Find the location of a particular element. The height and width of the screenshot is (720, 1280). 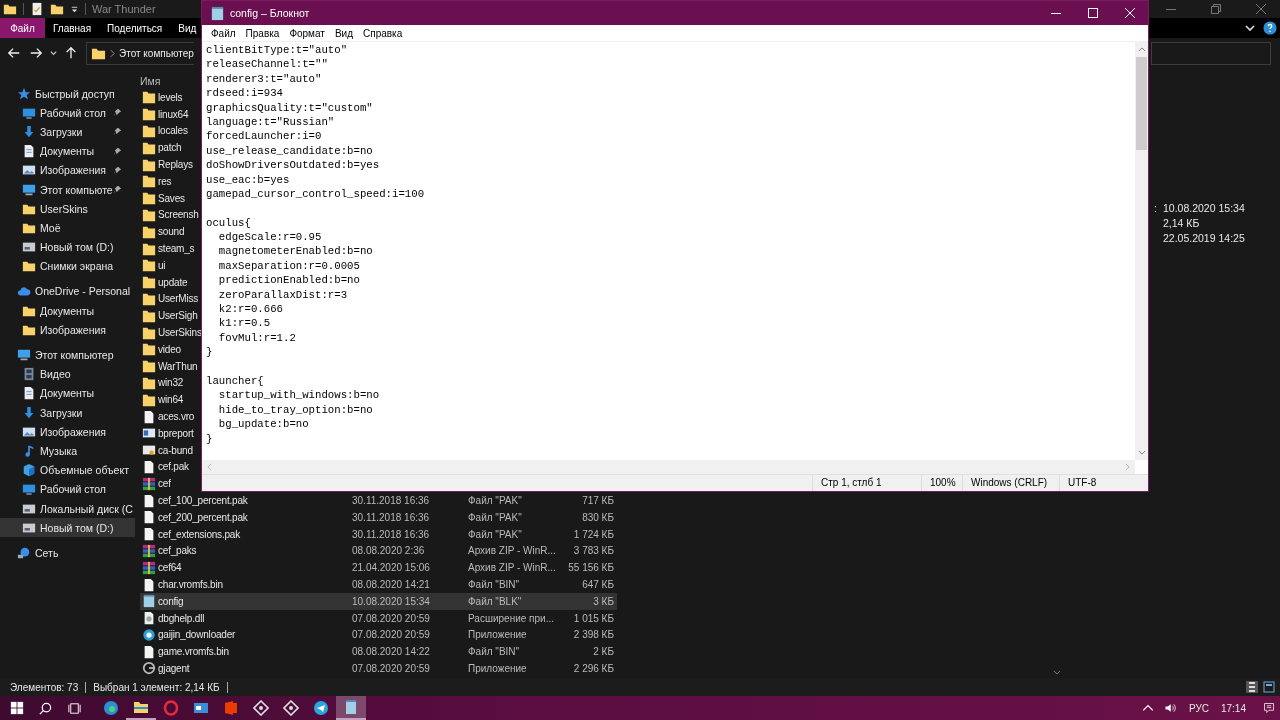

nav-item: Музыка is located at coordinates (67, 451).